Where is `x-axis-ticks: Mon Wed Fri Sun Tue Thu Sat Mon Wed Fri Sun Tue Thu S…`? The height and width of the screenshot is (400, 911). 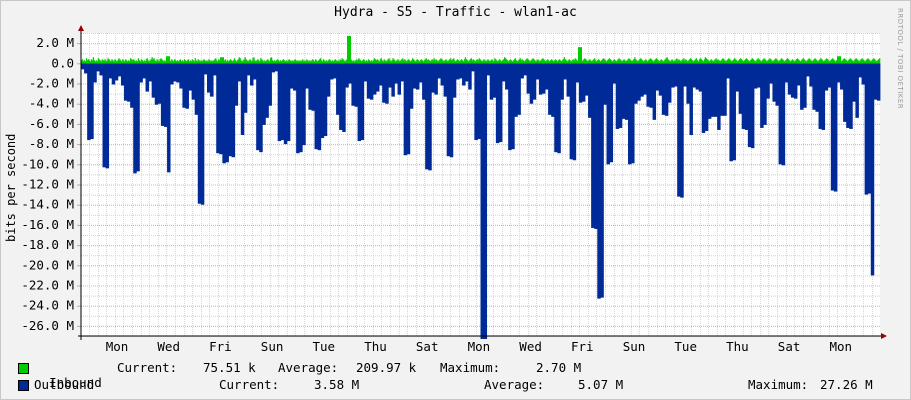
x-axis-ticks: Mon Wed Fri Sun Tue Thu Sat Mon Wed Fri Sun Tue Thu S… is located at coordinates (479, 346).